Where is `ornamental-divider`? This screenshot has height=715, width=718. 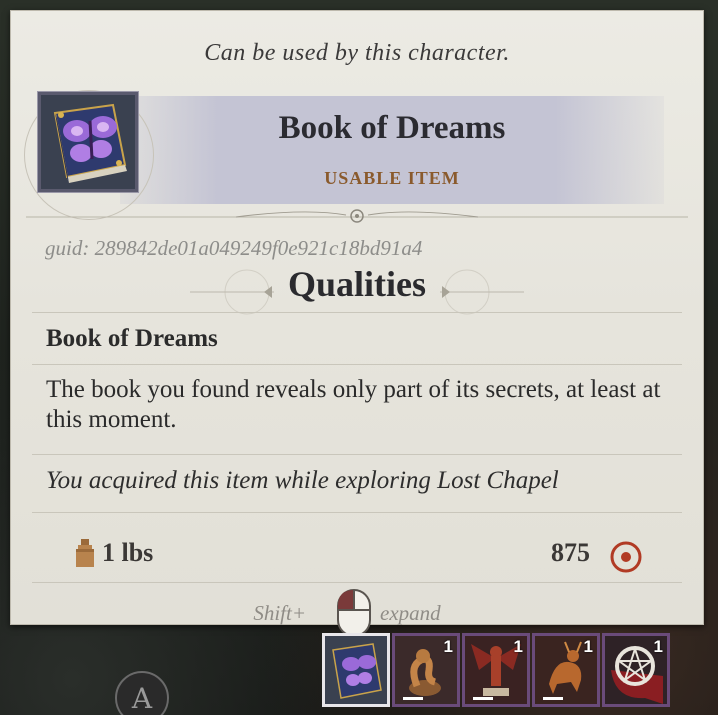
ornamental-divider is located at coordinates (357, 216).